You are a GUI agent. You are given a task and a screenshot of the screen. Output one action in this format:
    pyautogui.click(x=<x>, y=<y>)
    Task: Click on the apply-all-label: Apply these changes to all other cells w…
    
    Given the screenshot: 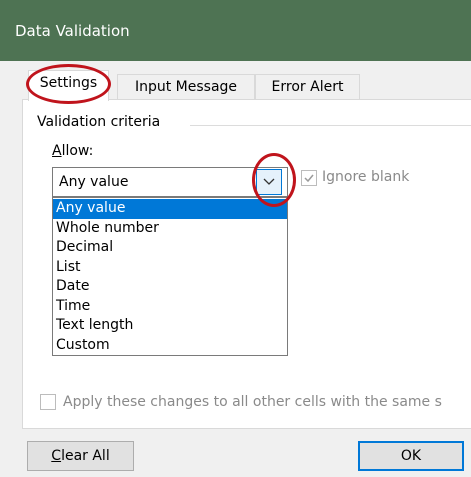 What is the action you would take?
    pyautogui.click(x=252, y=402)
    